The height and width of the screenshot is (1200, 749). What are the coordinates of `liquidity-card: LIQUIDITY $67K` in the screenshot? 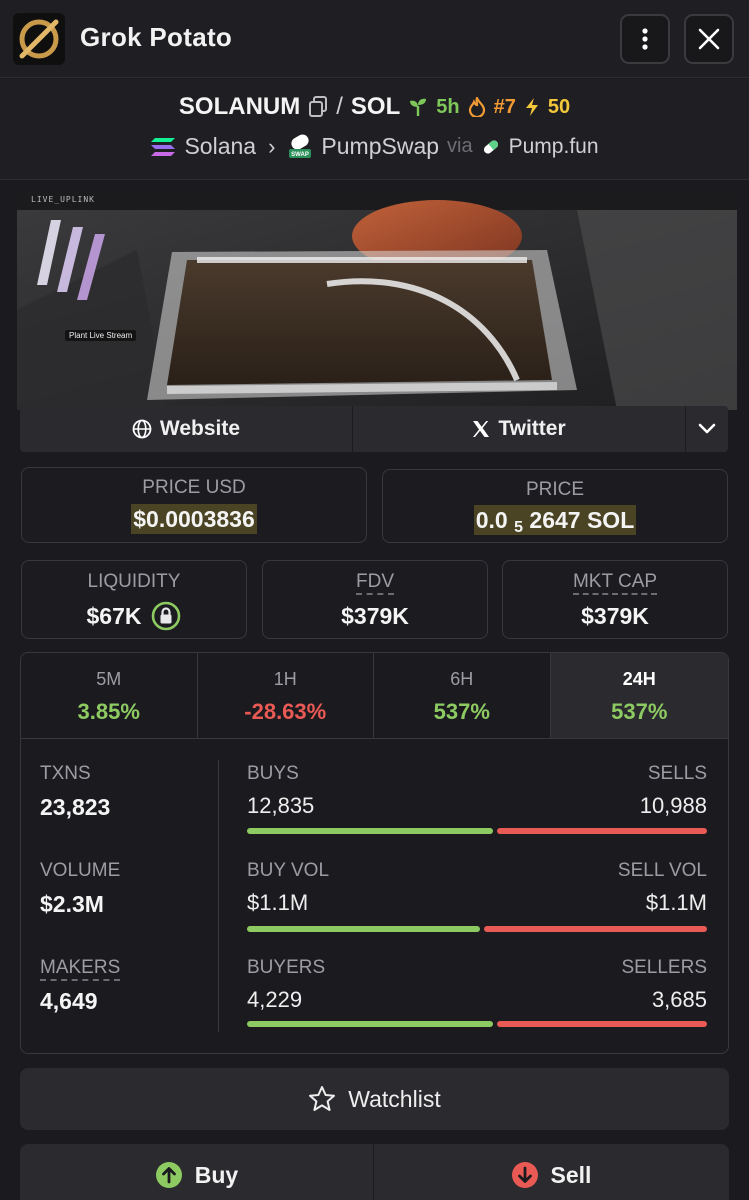 It's located at (134, 599).